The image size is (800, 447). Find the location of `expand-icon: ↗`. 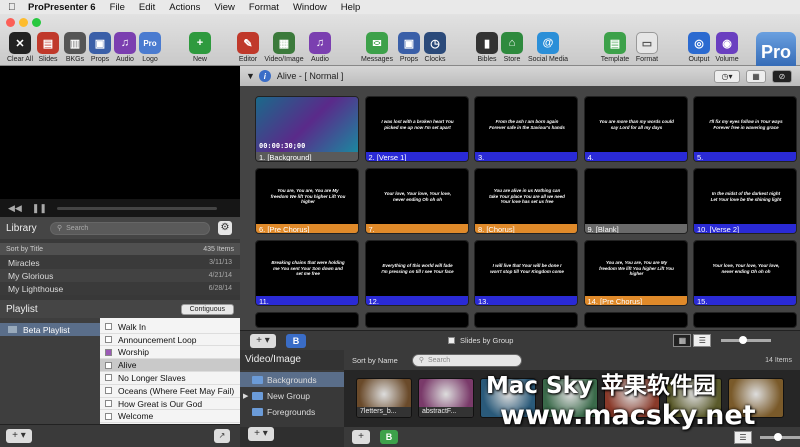

expand-icon: ↗ is located at coordinates (222, 436).